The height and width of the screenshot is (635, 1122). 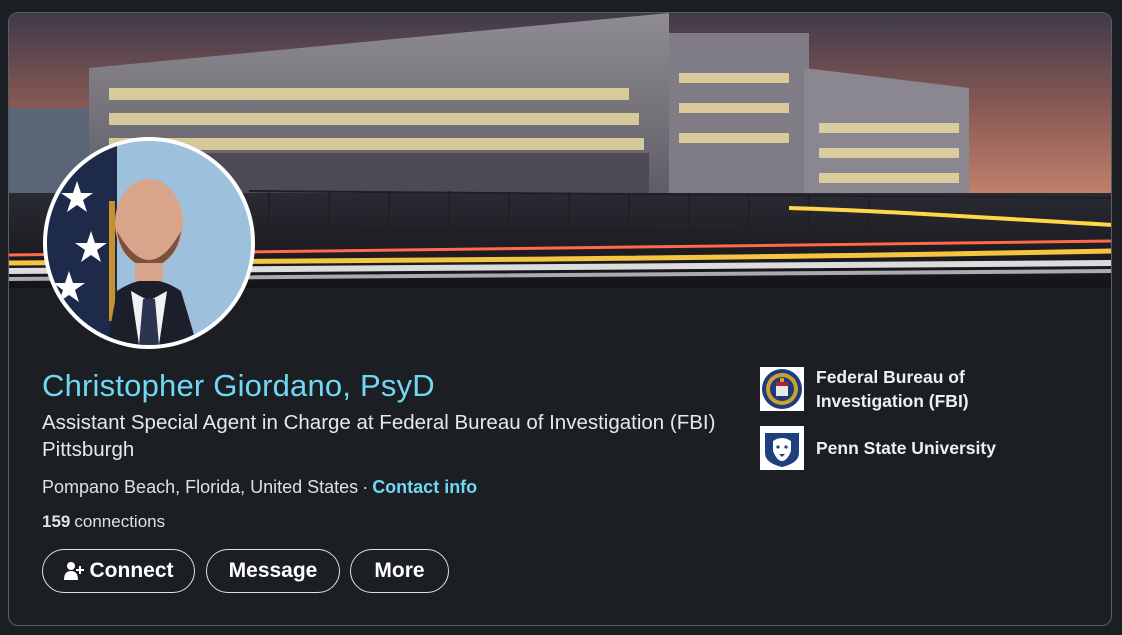 What do you see at coordinates (238, 385) in the screenshot?
I see `profile-name: Christopher Giordano, PsyD` at bounding box center [238, 385].